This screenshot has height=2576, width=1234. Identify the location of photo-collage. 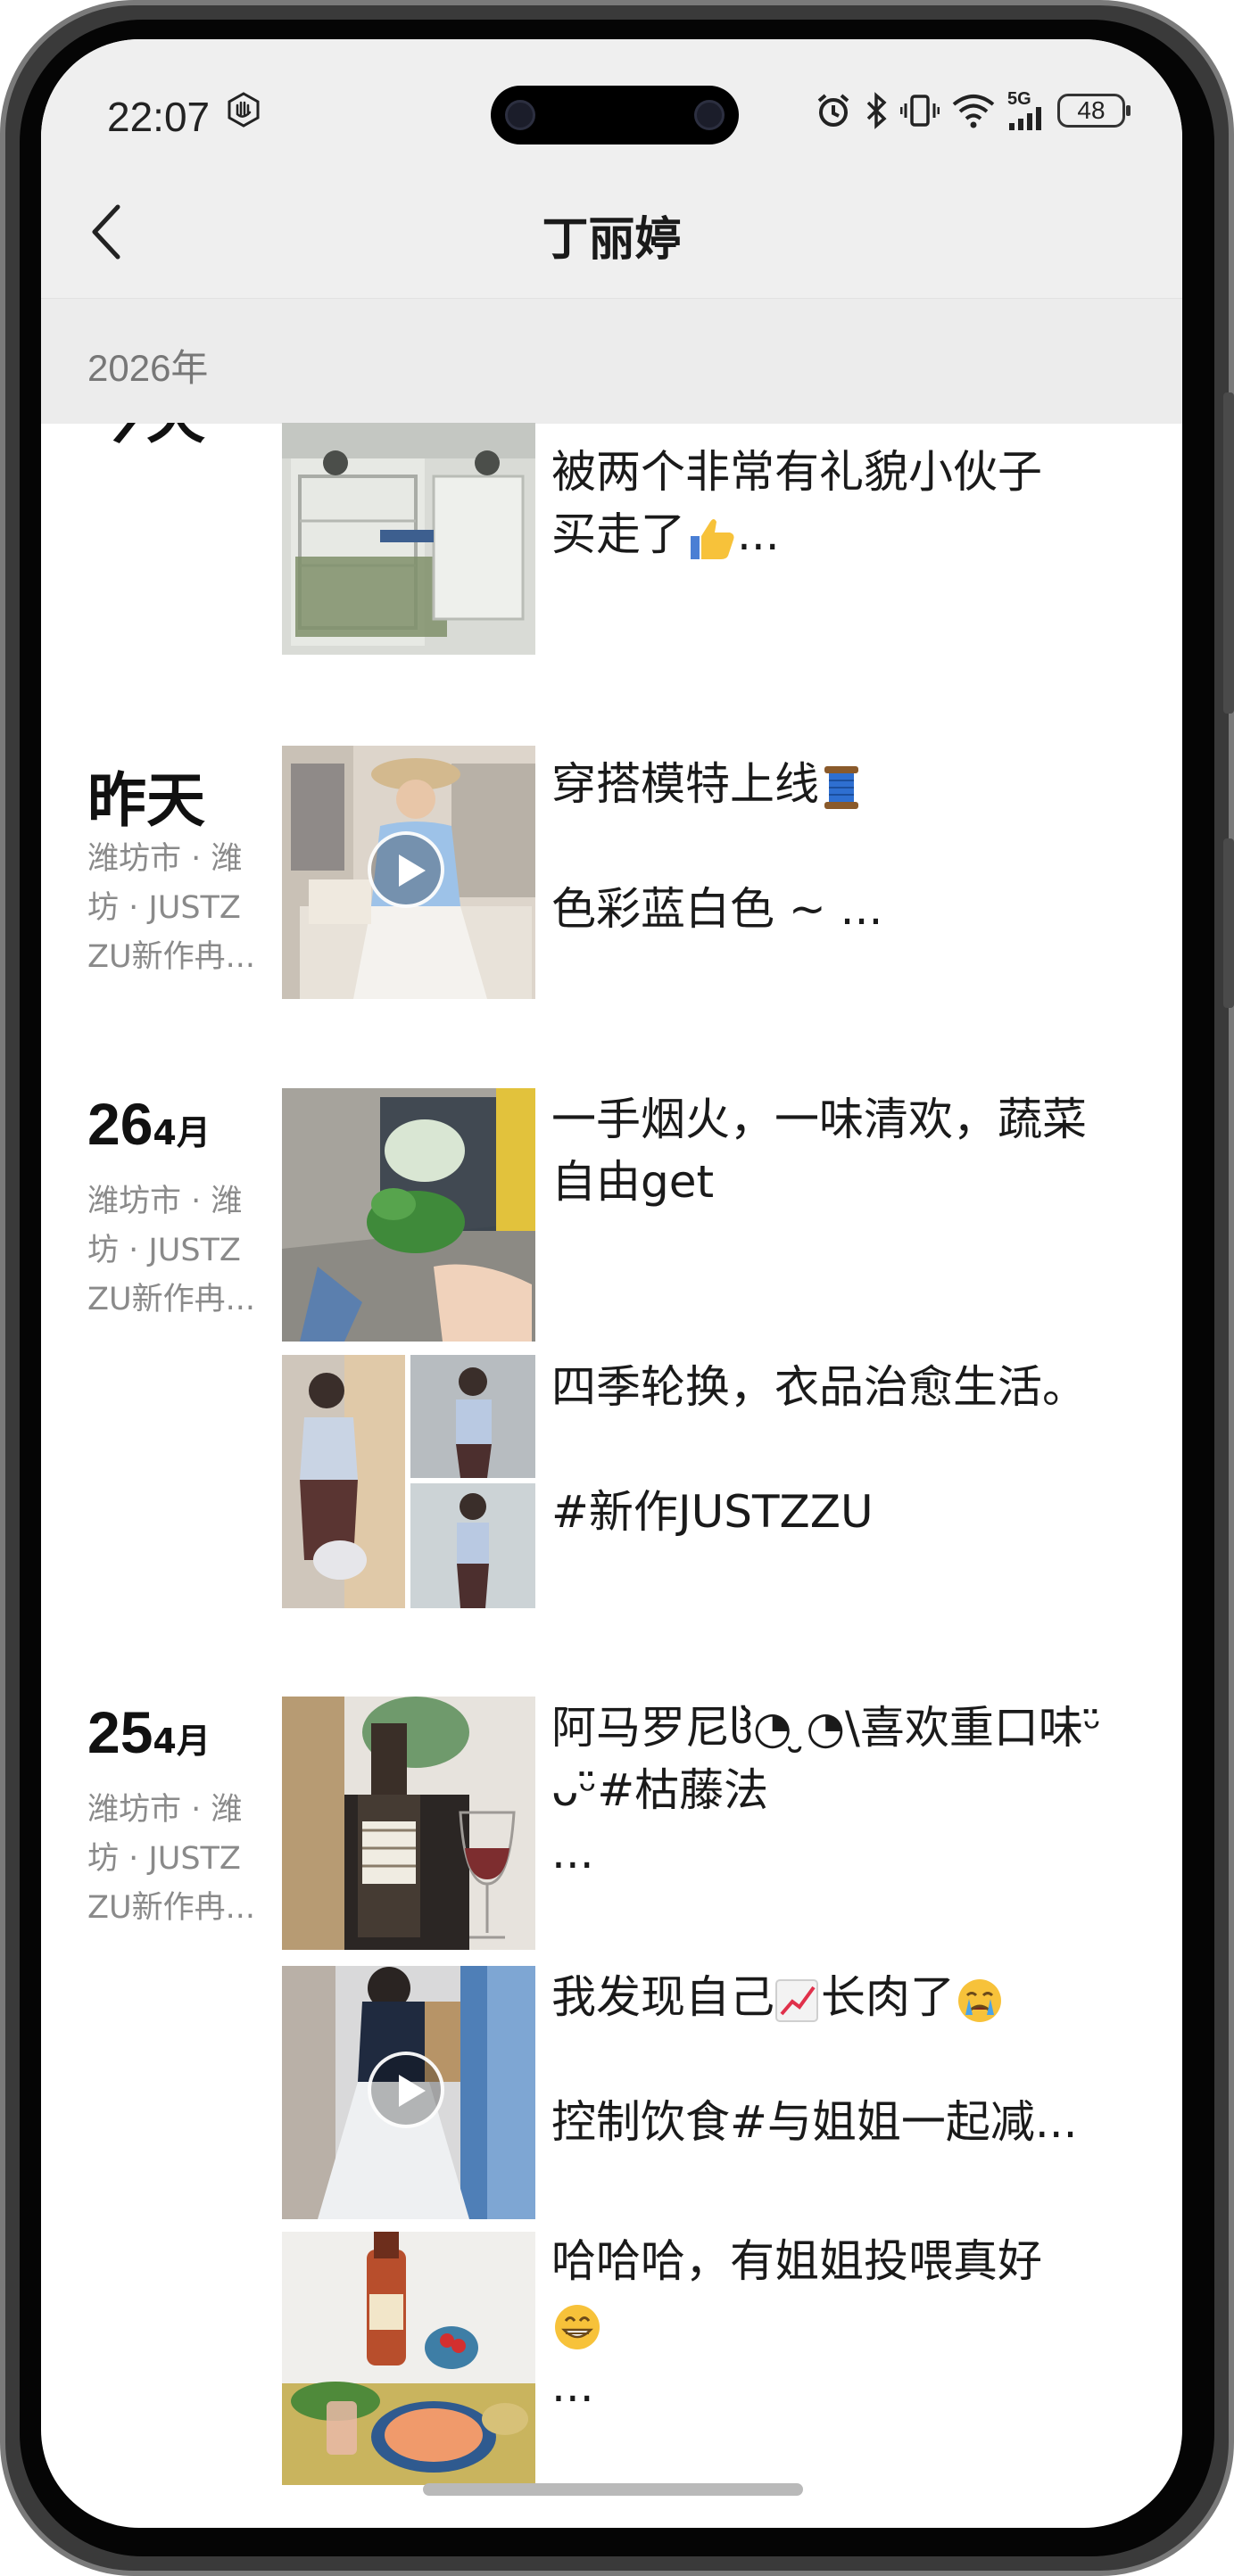
(408, 1482).